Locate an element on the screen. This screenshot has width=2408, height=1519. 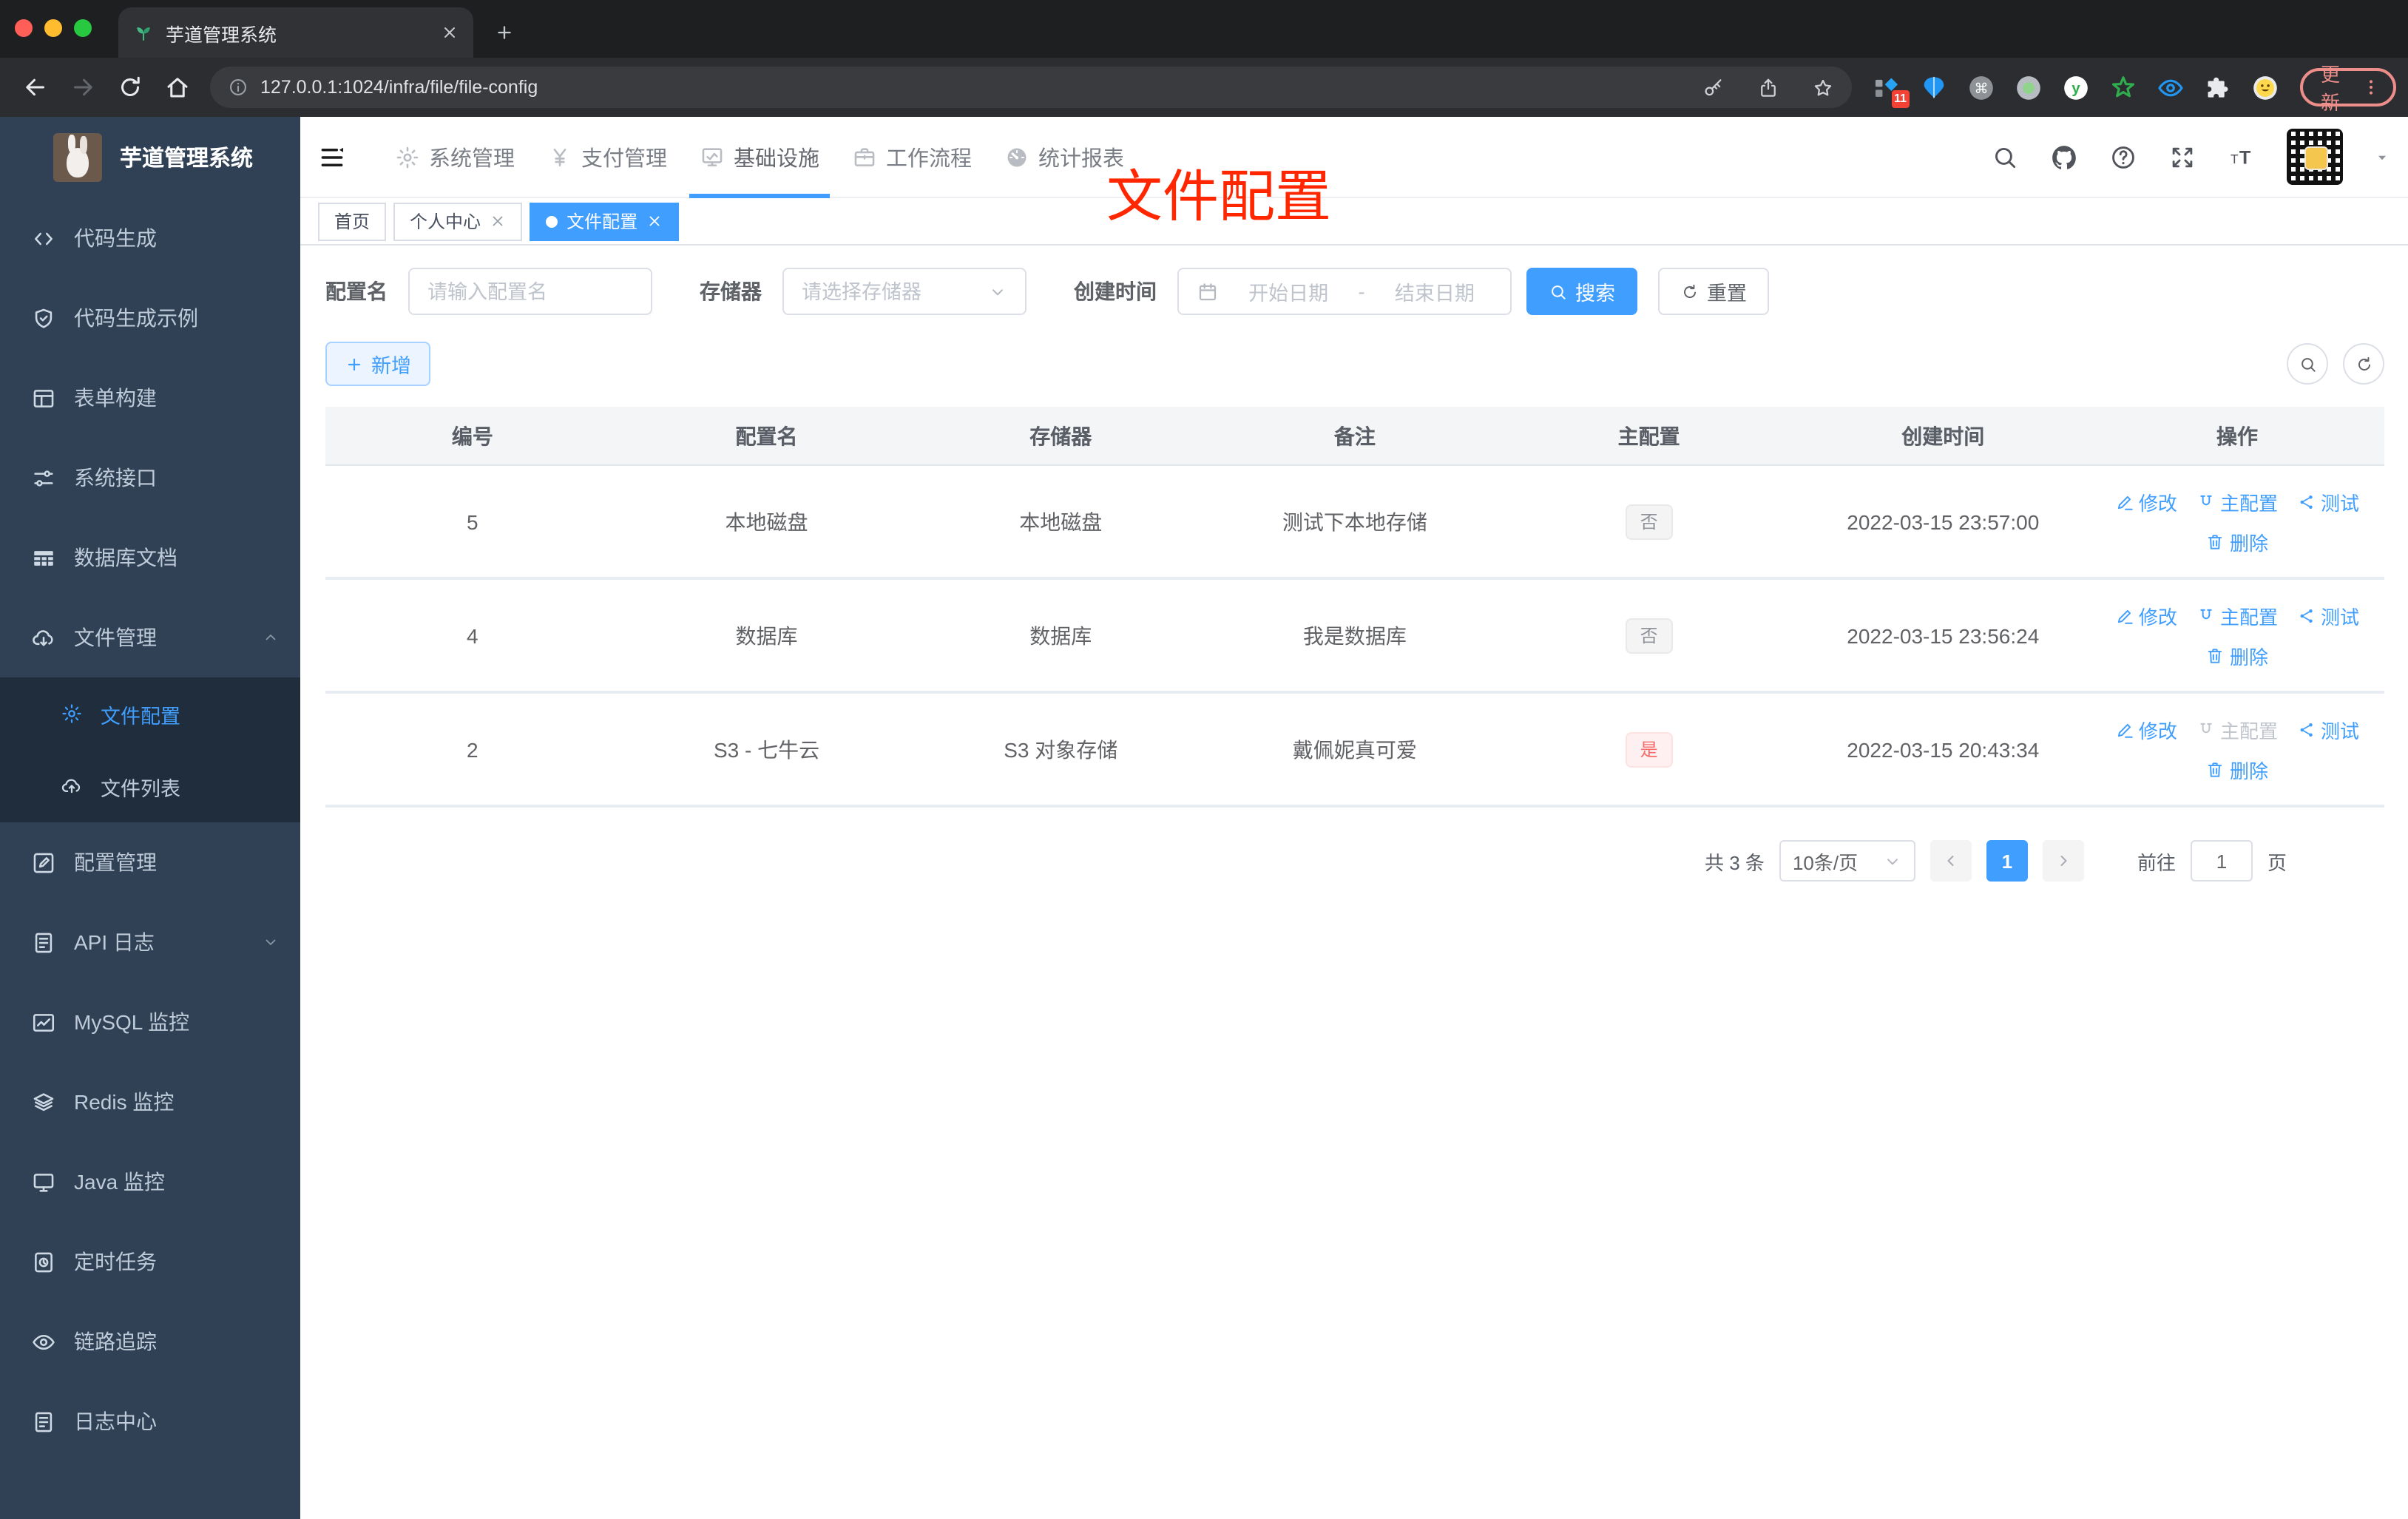
table-column-header: 编号 is located at coordinates (472, 435).